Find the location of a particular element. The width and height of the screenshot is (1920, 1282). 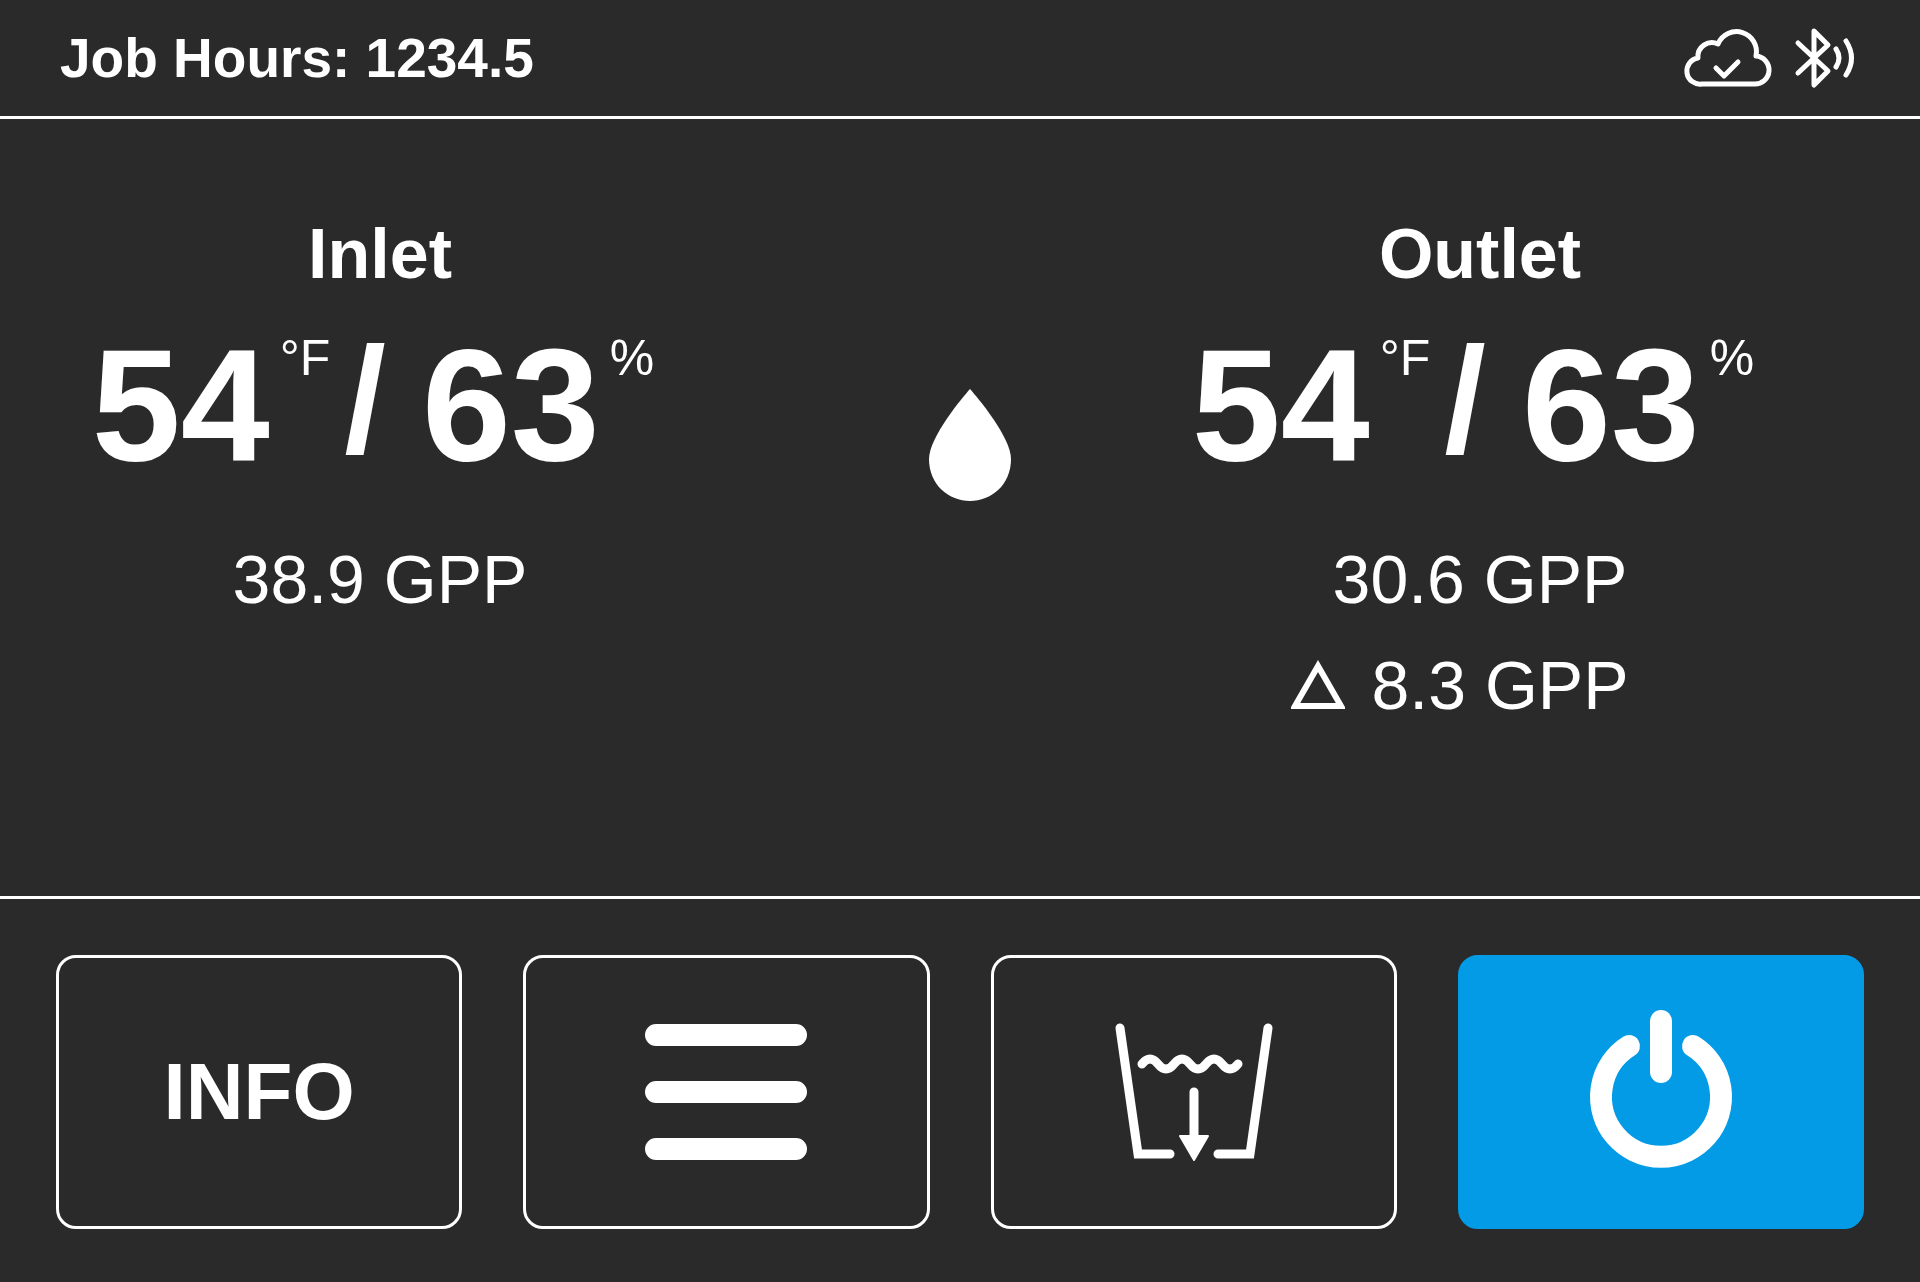

water-drop-icon is located at coordinates (970, 445).